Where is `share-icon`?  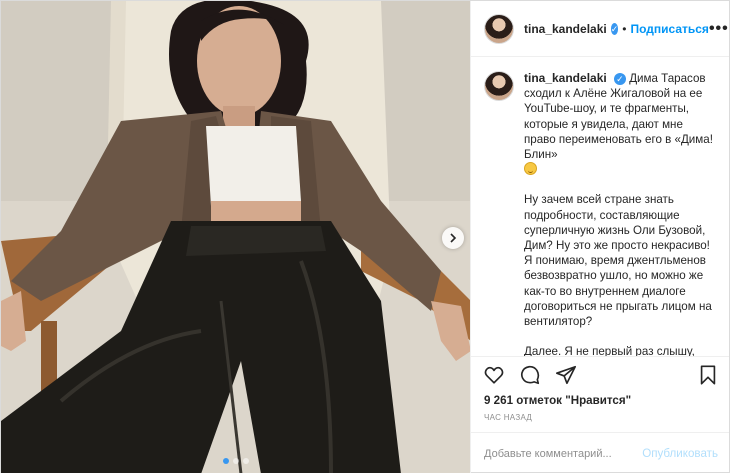
share-icon is located at coordinates (566, 375).